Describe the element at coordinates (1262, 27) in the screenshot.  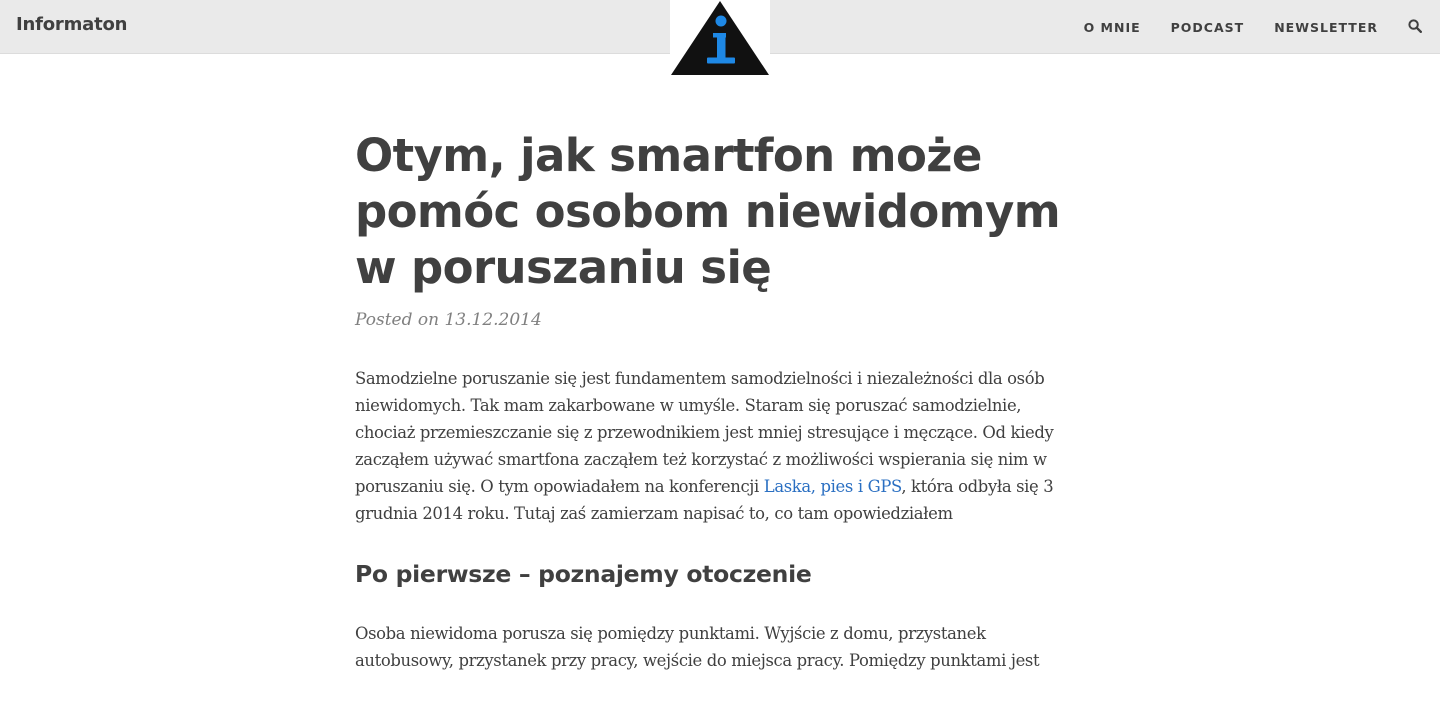
I see `nav-links: O MNIE PODCAST NEWSLETTER` at that location.